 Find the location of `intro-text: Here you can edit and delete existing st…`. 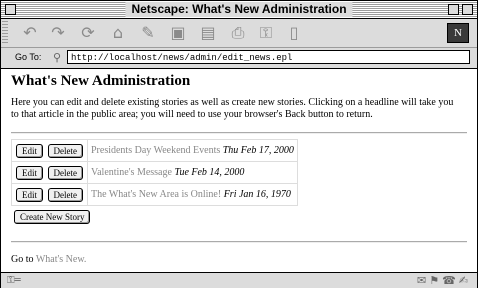

intro-text: Here you can edit and delete existing st… is located at coordinates (232, 108).